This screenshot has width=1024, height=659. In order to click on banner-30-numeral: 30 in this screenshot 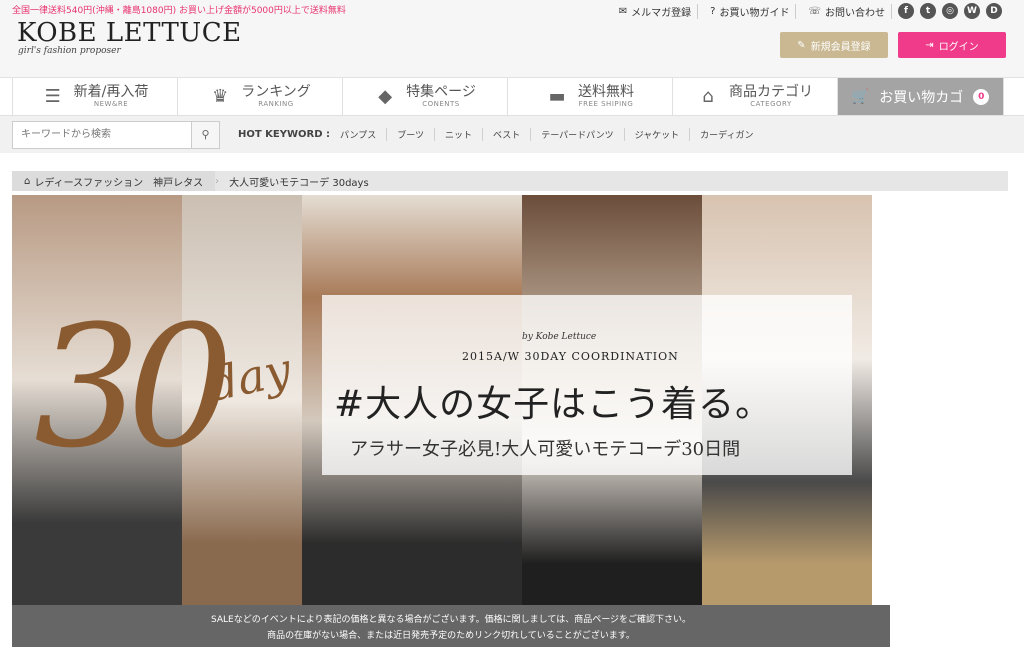, I will do `click(134, 387)`.